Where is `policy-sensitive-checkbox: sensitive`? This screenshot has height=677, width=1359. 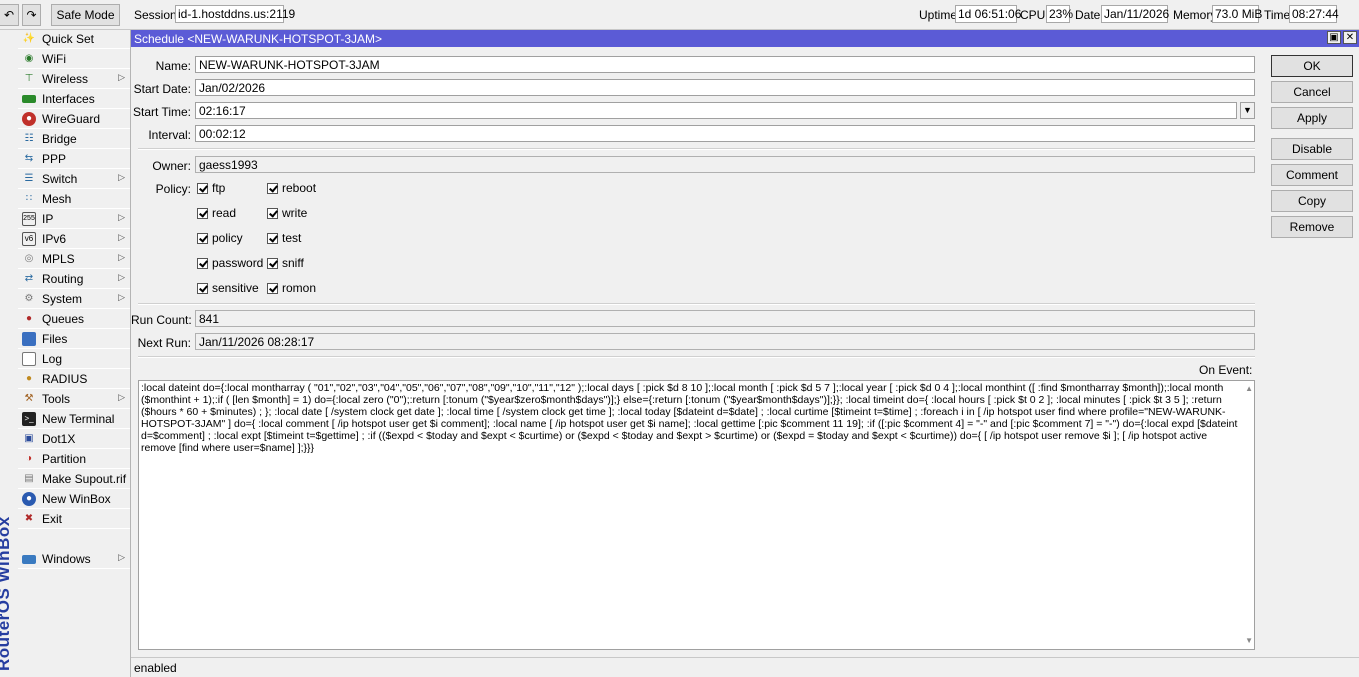 policy-sensitive-checkbox: sensitive is located at coordinates (228, 288).